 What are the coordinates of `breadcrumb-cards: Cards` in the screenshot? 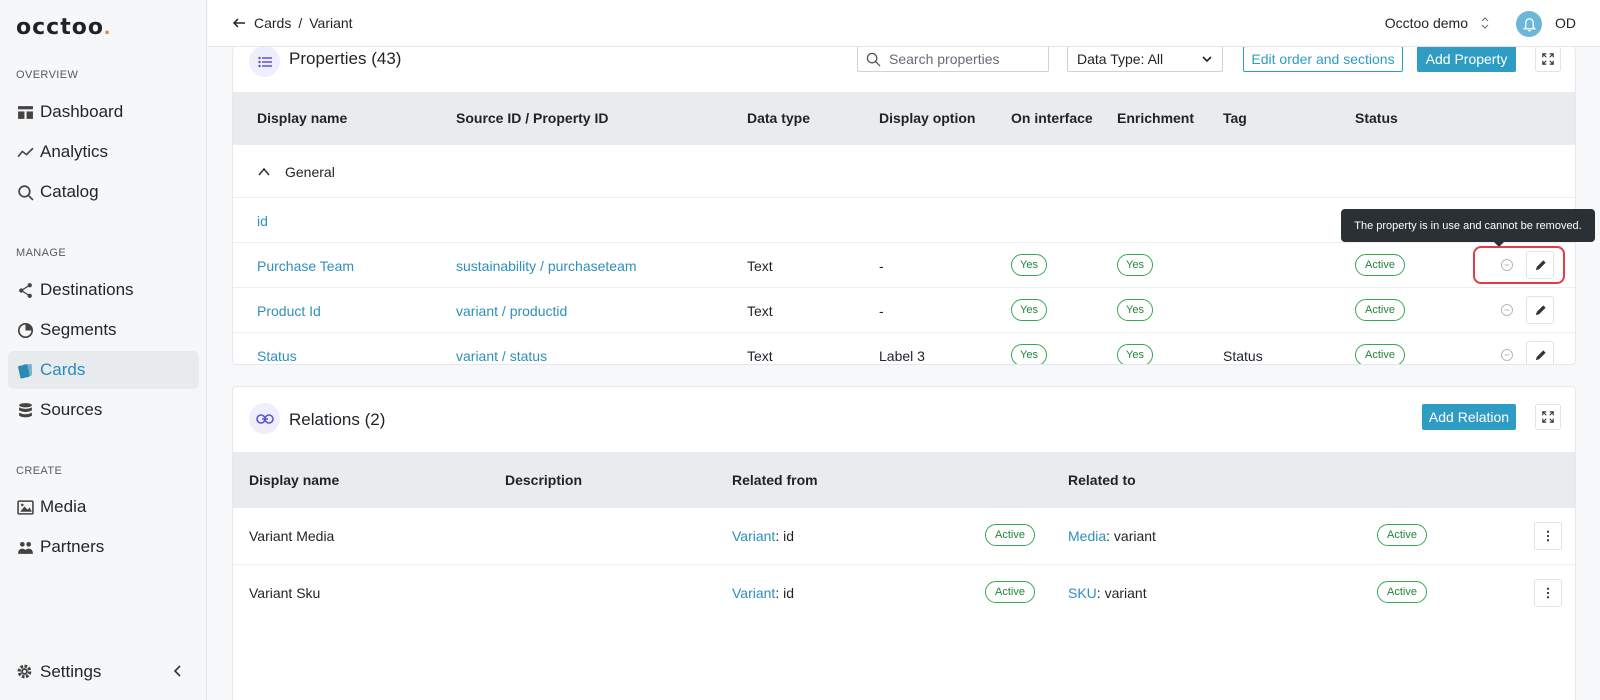 It's located at (272, 23).